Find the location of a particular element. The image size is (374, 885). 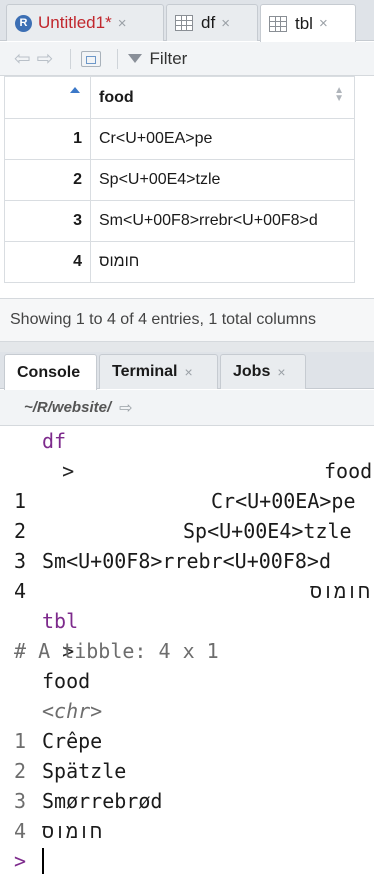

console-tab-bar: Console Terminal × Jobs × is located at coordinates (187, 371).